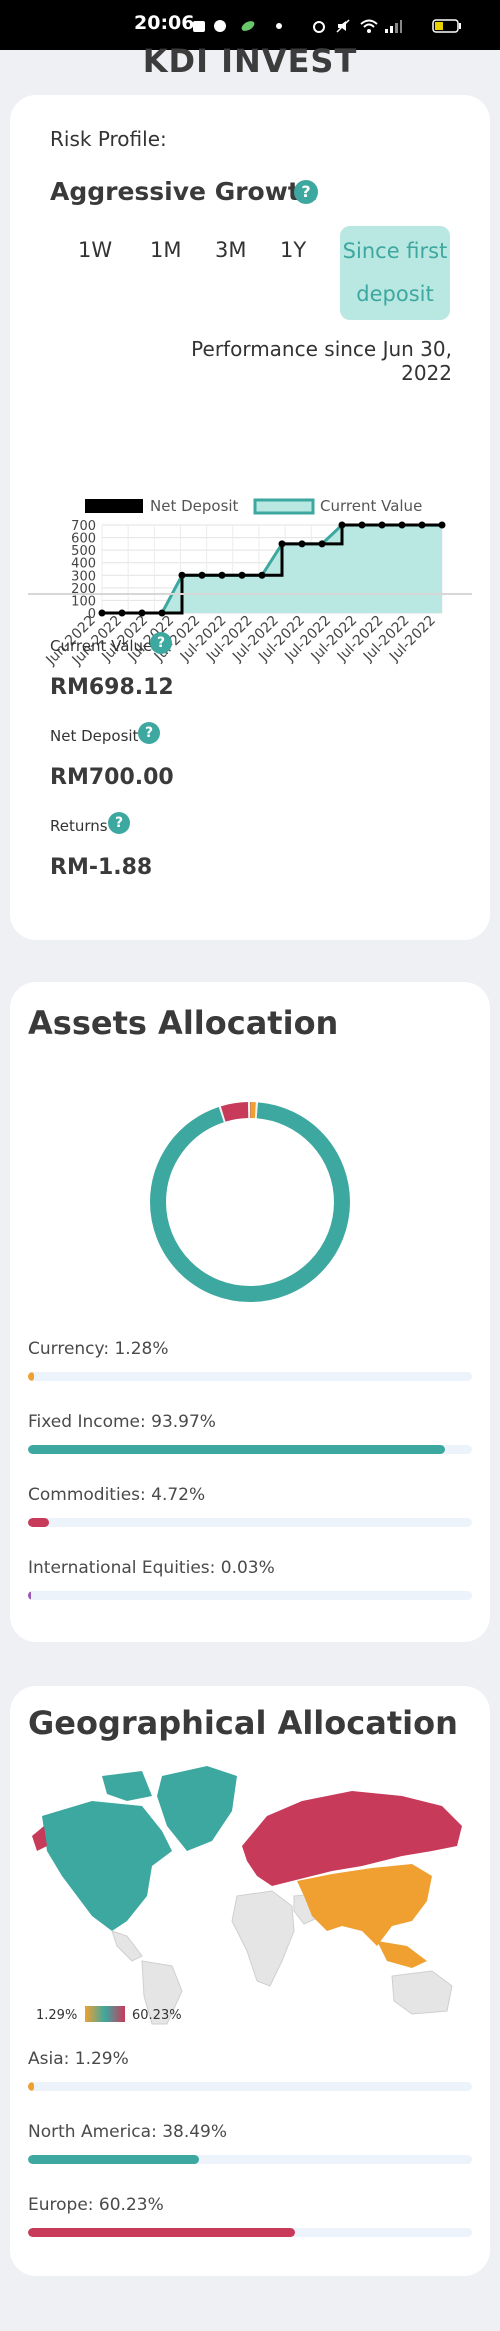 This screenshot has width=500, height=2331. Describe the element at coordinates (263, 1938) in the screenshot. I see `map-africa` at that location.